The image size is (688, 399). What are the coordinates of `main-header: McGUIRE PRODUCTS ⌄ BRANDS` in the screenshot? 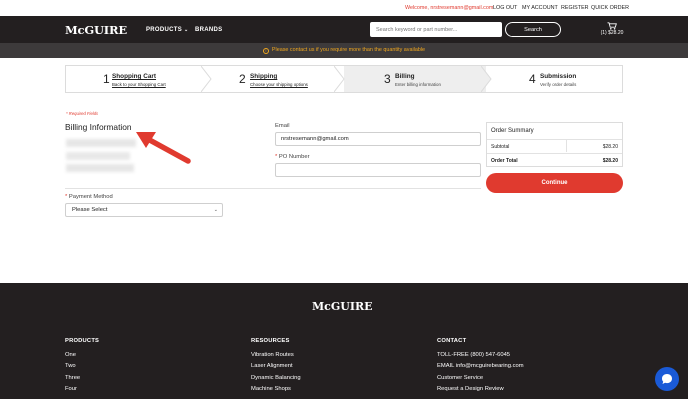 It's located at (344, 29).